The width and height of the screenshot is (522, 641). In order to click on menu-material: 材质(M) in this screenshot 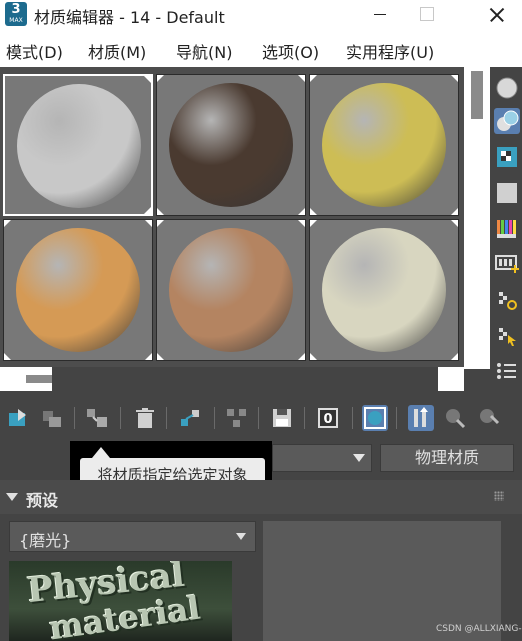, I will do `click(117, 51)`.